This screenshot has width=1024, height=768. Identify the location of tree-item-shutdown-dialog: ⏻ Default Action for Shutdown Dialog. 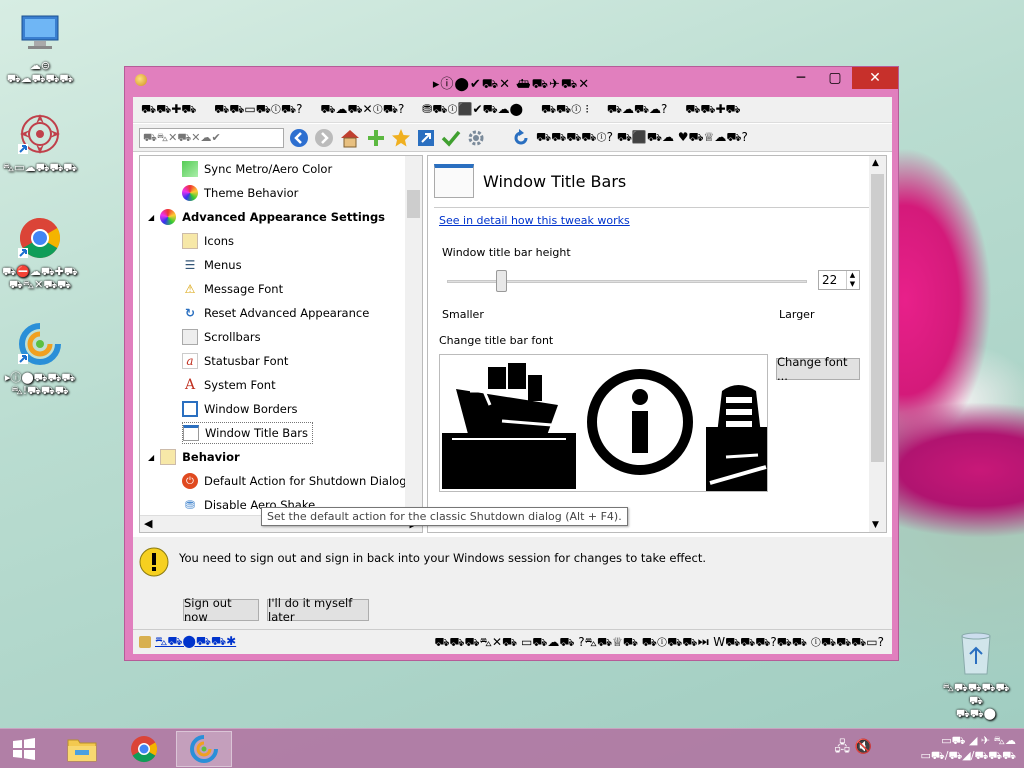
(294, 481).